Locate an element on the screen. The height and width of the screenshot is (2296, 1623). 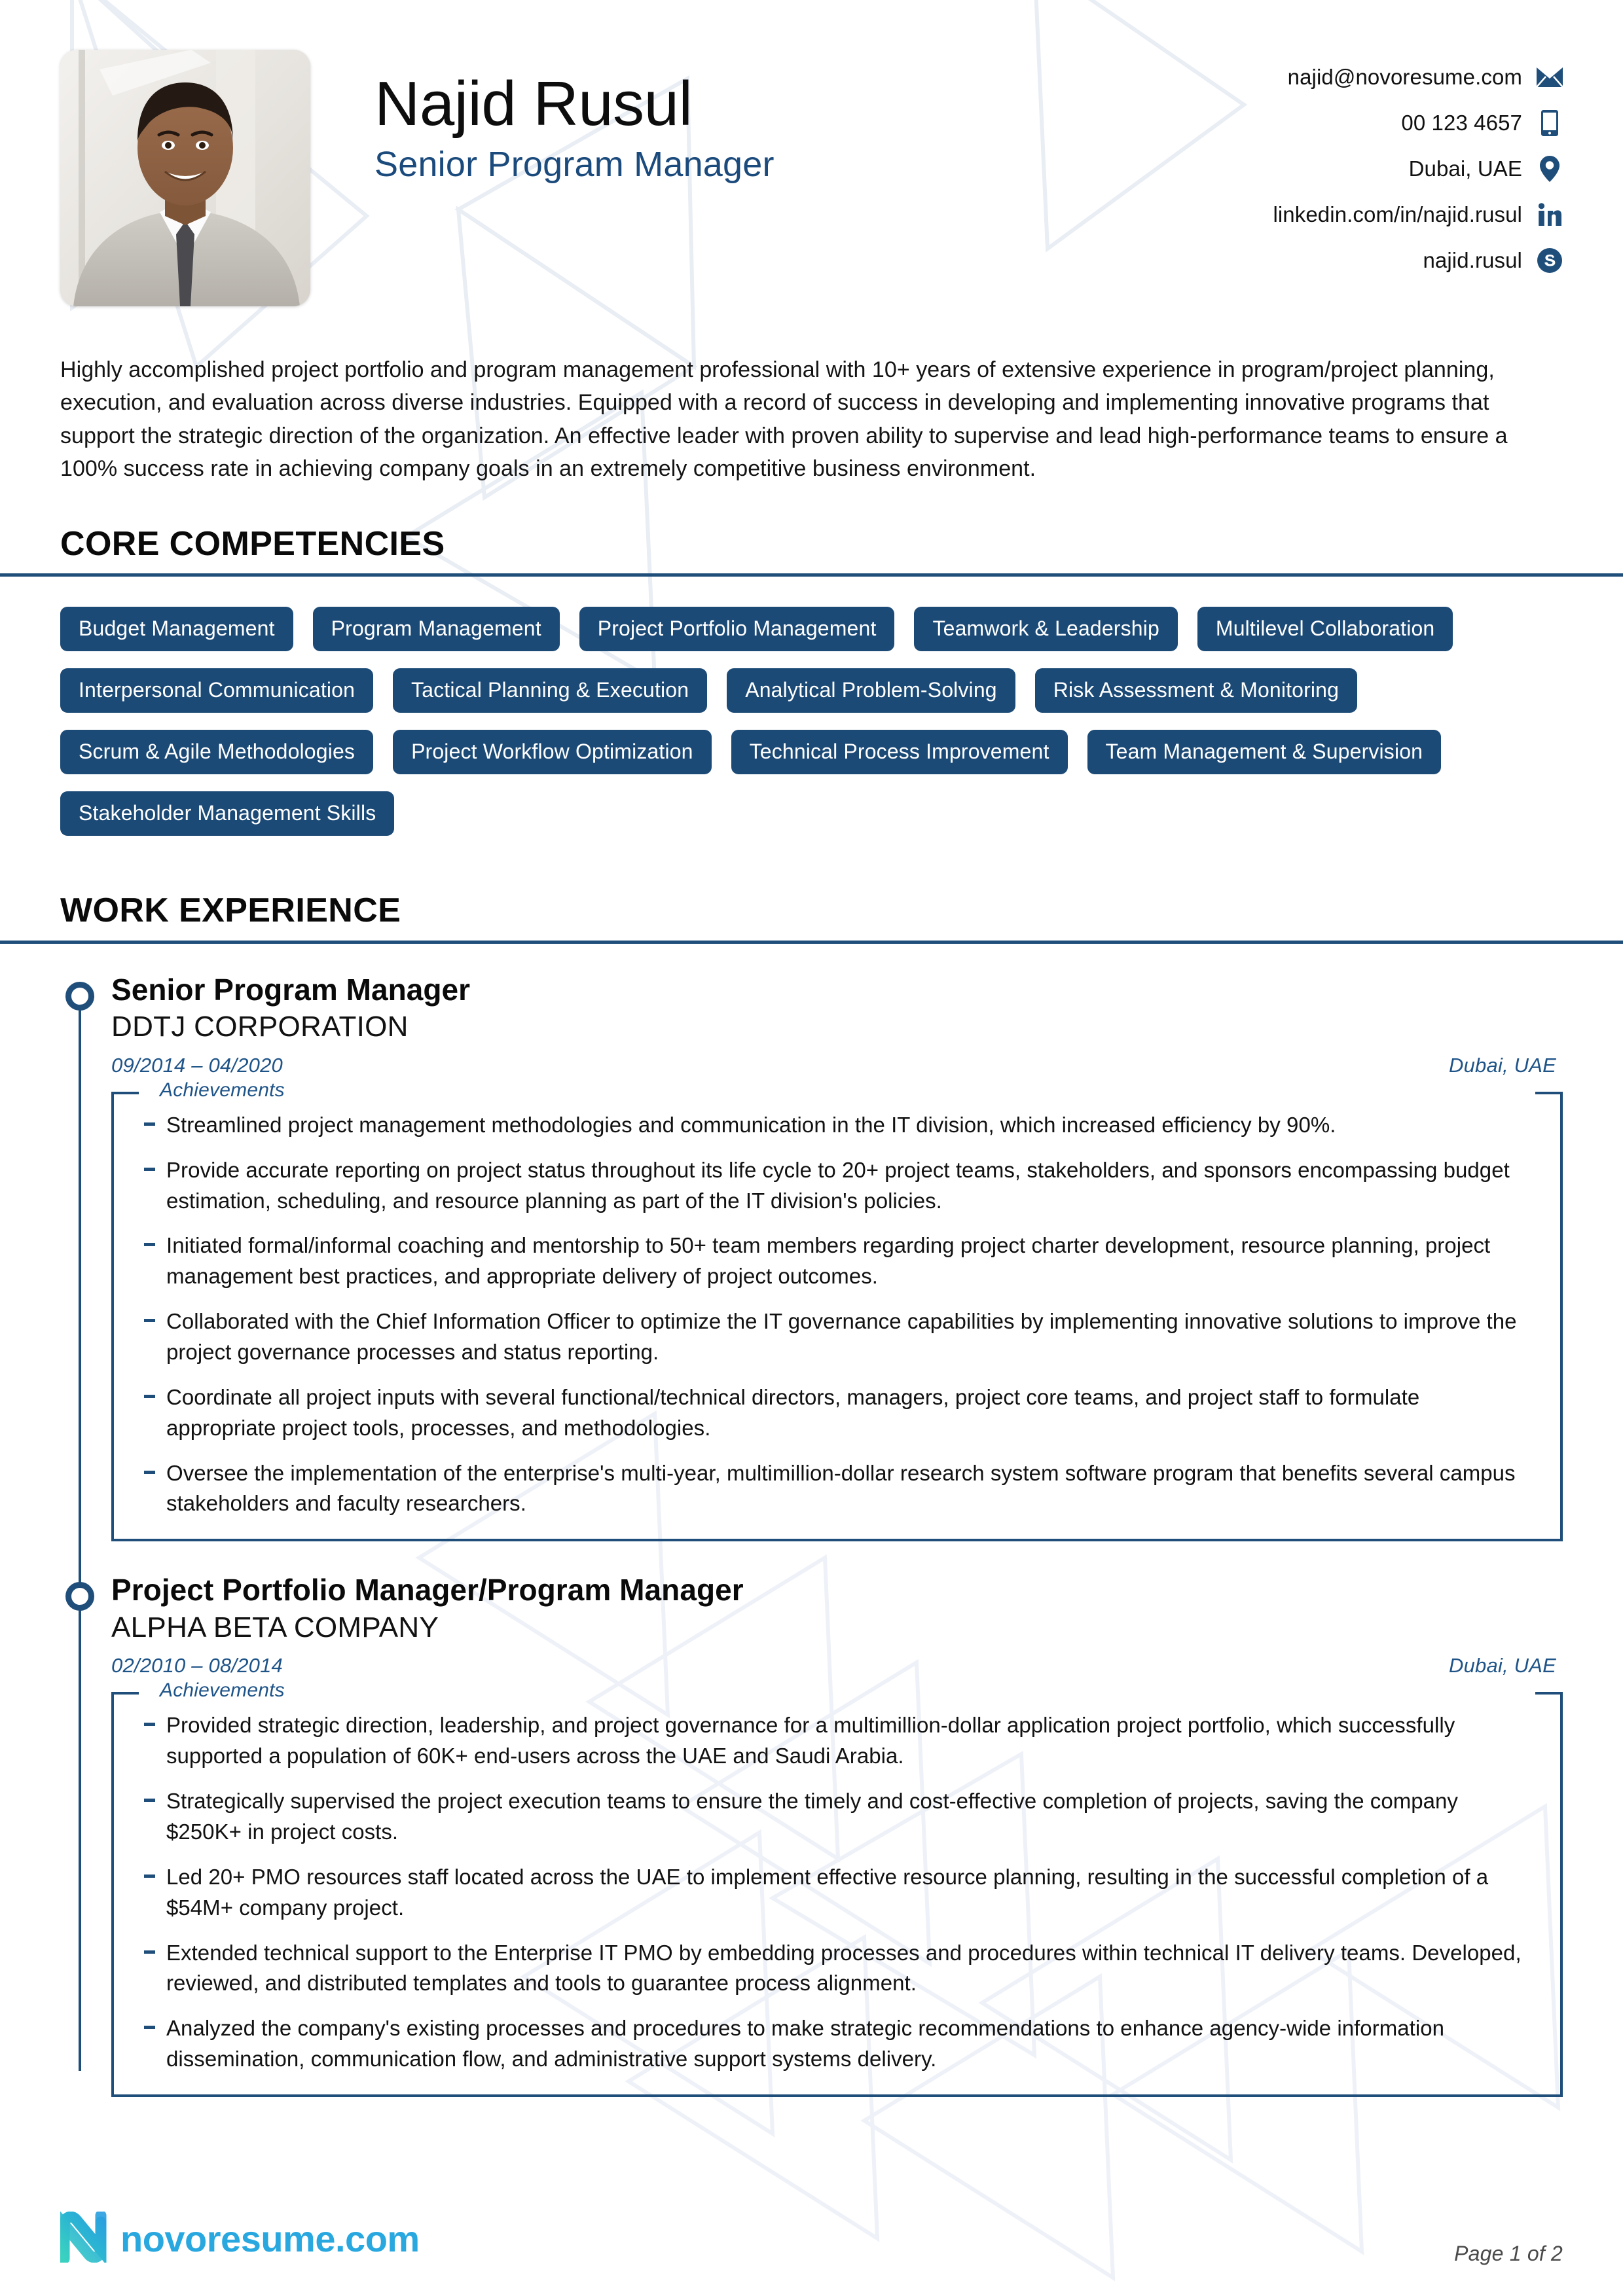
novoresume-n-icon is located at coordinates (84, 2237).